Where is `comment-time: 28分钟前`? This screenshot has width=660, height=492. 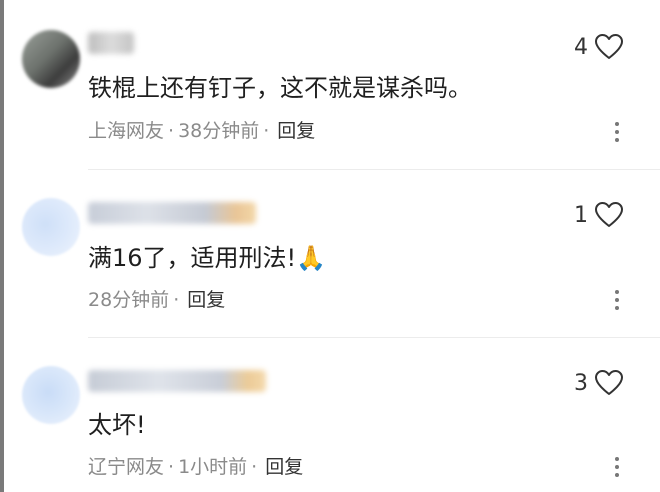 comment-time: 28分钟前 is located at coordinates (129, 300).